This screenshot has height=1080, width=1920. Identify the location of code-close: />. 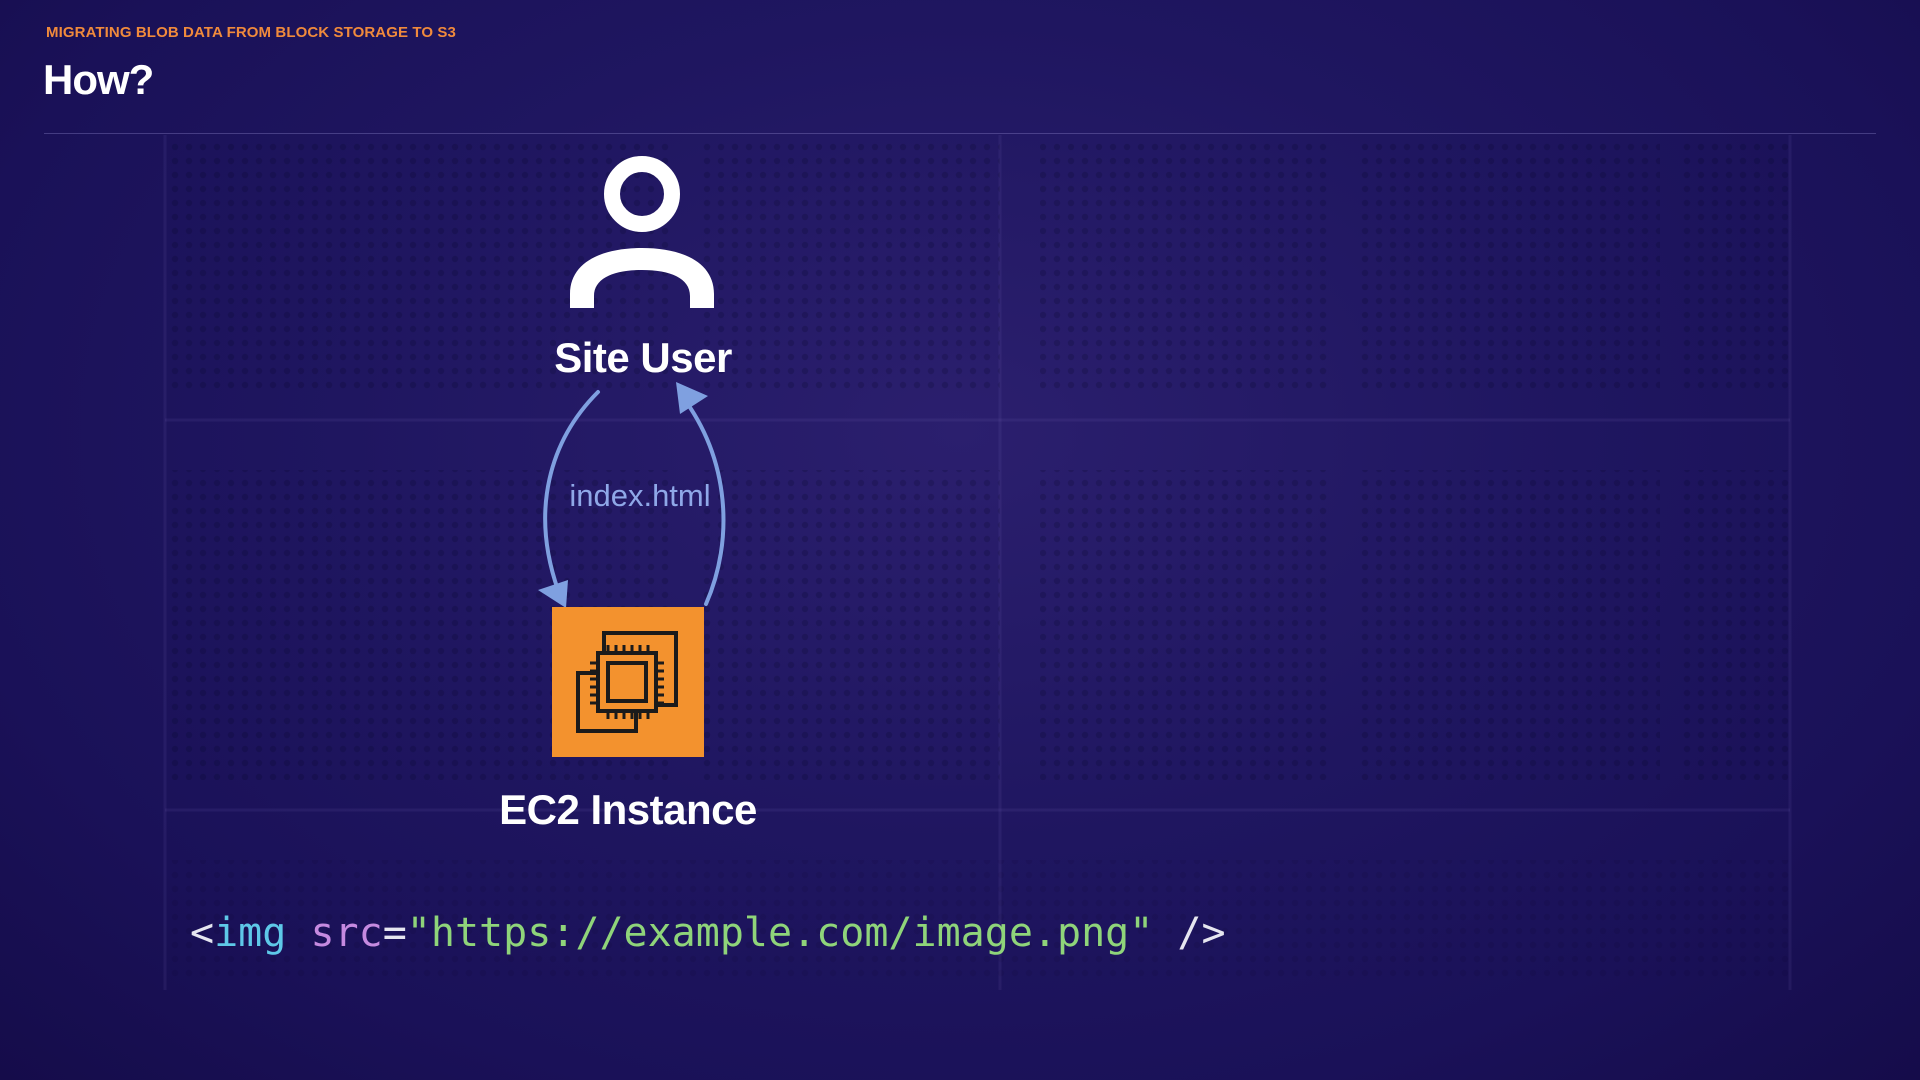
(1189, 933).